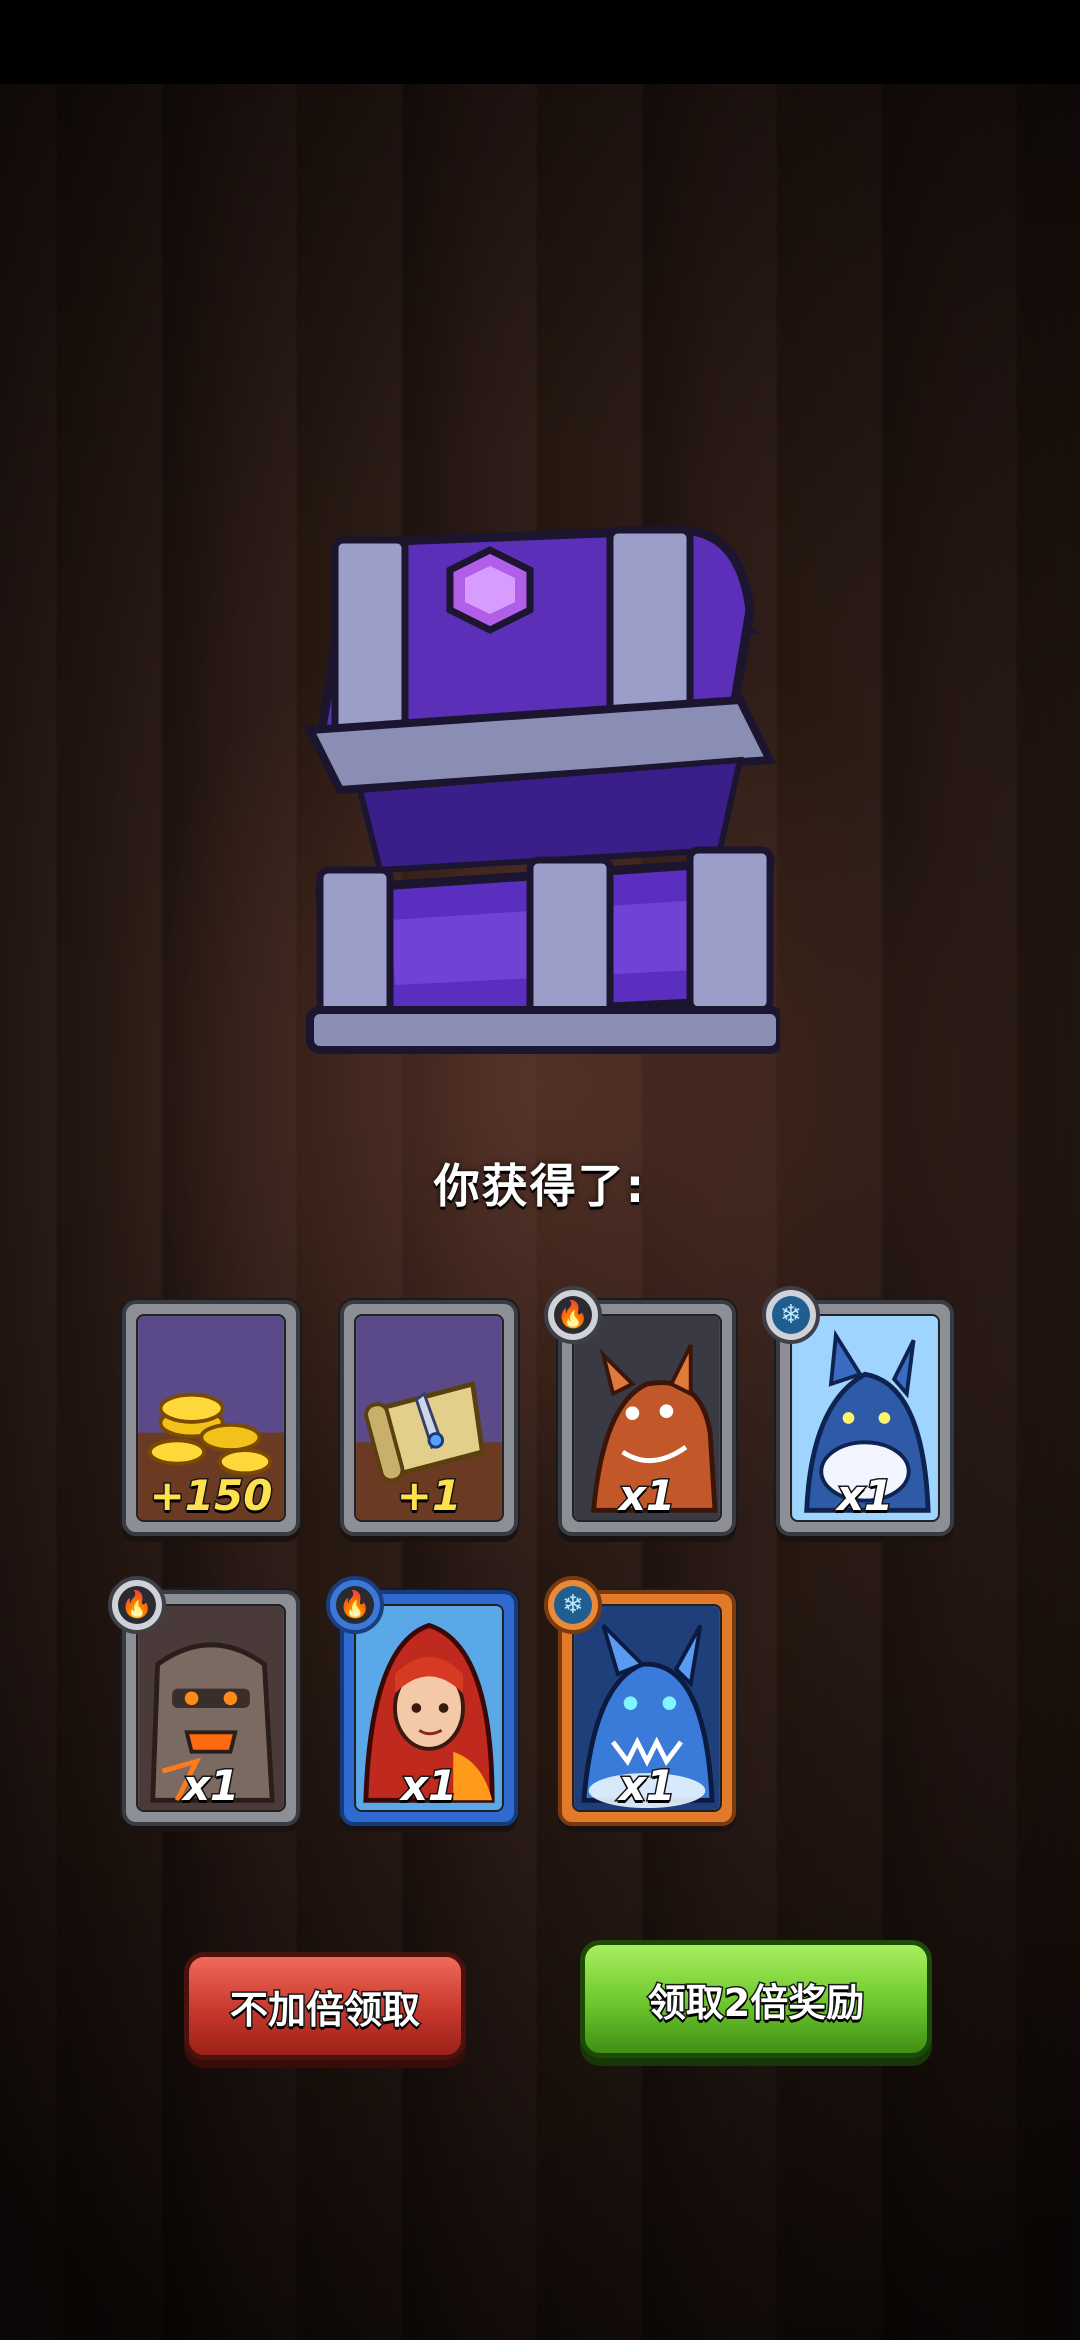 The height and width of the screenshot is (2340, 1080). I want to click on reward-card-scroll: +1, so click(429, 1418).